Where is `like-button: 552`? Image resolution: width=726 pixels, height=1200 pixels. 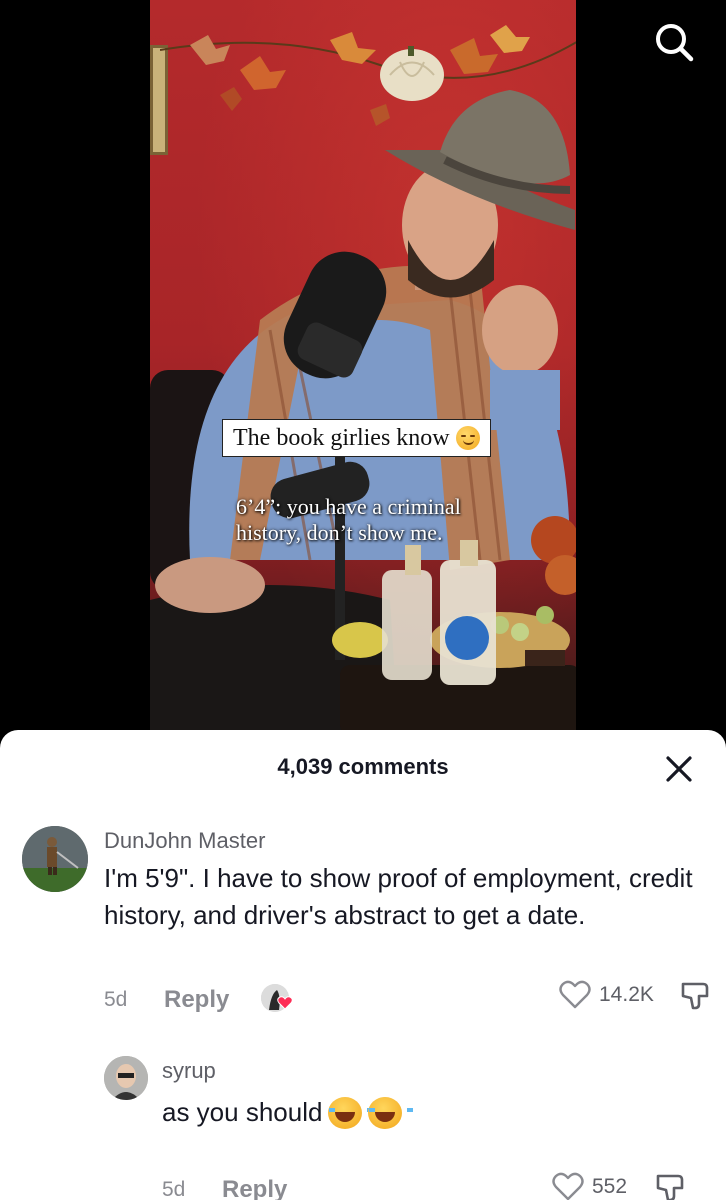 like-button: 552 is located at coordinates (589, 1186).